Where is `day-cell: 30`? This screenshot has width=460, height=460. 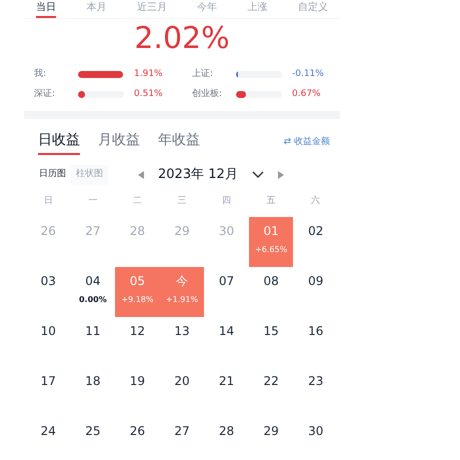
day-cell: 30 is located at coordinates (315, 438).